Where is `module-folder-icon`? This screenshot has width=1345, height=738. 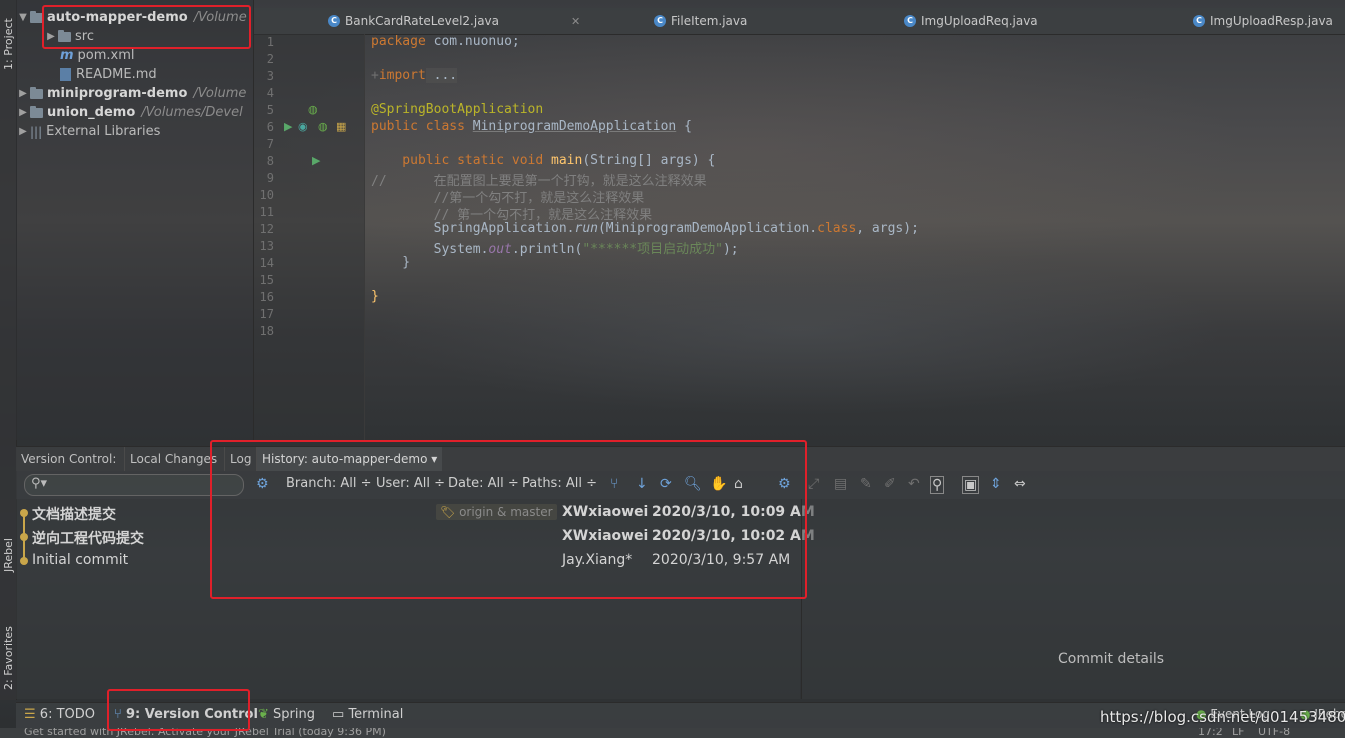
module-folder-icon is located at coordinates (36, 92).